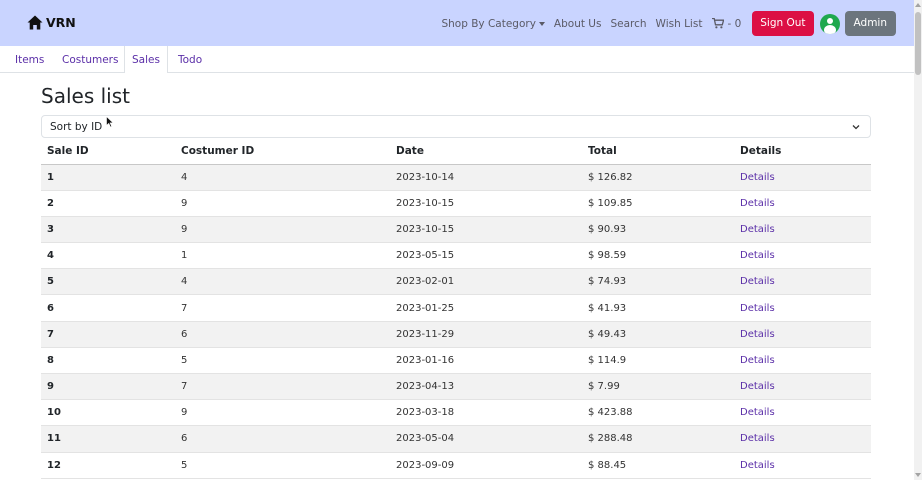  Describe the element at coordinates (108, 439) in the screenshot. I see `sale-id-cell: 11` at that location.